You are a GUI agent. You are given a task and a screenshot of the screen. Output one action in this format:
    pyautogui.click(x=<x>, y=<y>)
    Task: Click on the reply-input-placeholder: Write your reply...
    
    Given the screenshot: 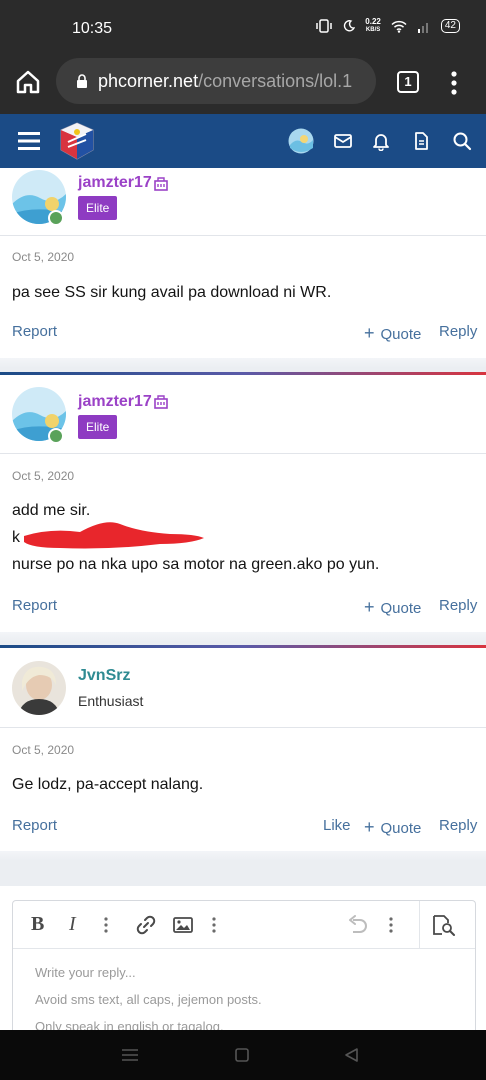 What is the action you would take?
    pyautogui.click(x=85, y=972)
    